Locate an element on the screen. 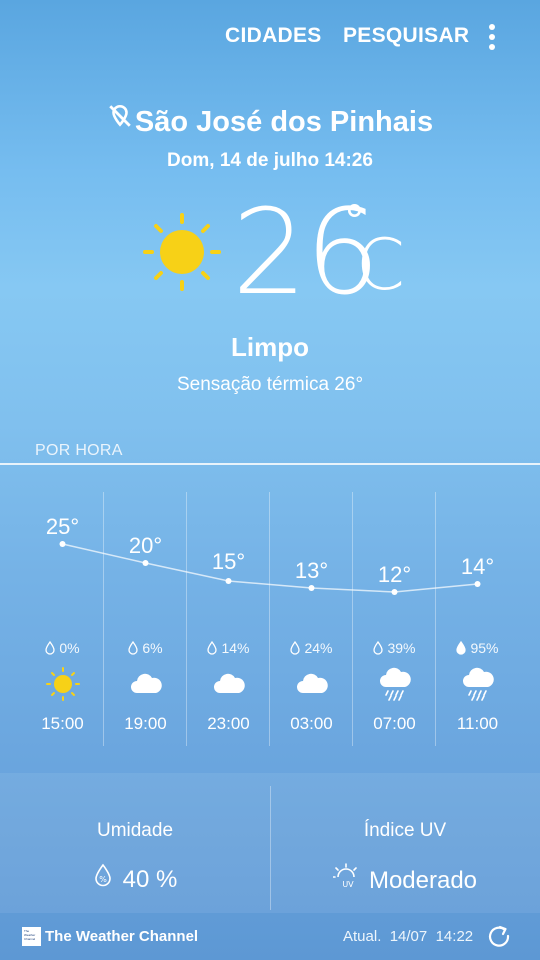 The height and width of the screenshot is (960, 540). hourly-item: 15° 14% 23:00 is located at coordinates (228, 619).